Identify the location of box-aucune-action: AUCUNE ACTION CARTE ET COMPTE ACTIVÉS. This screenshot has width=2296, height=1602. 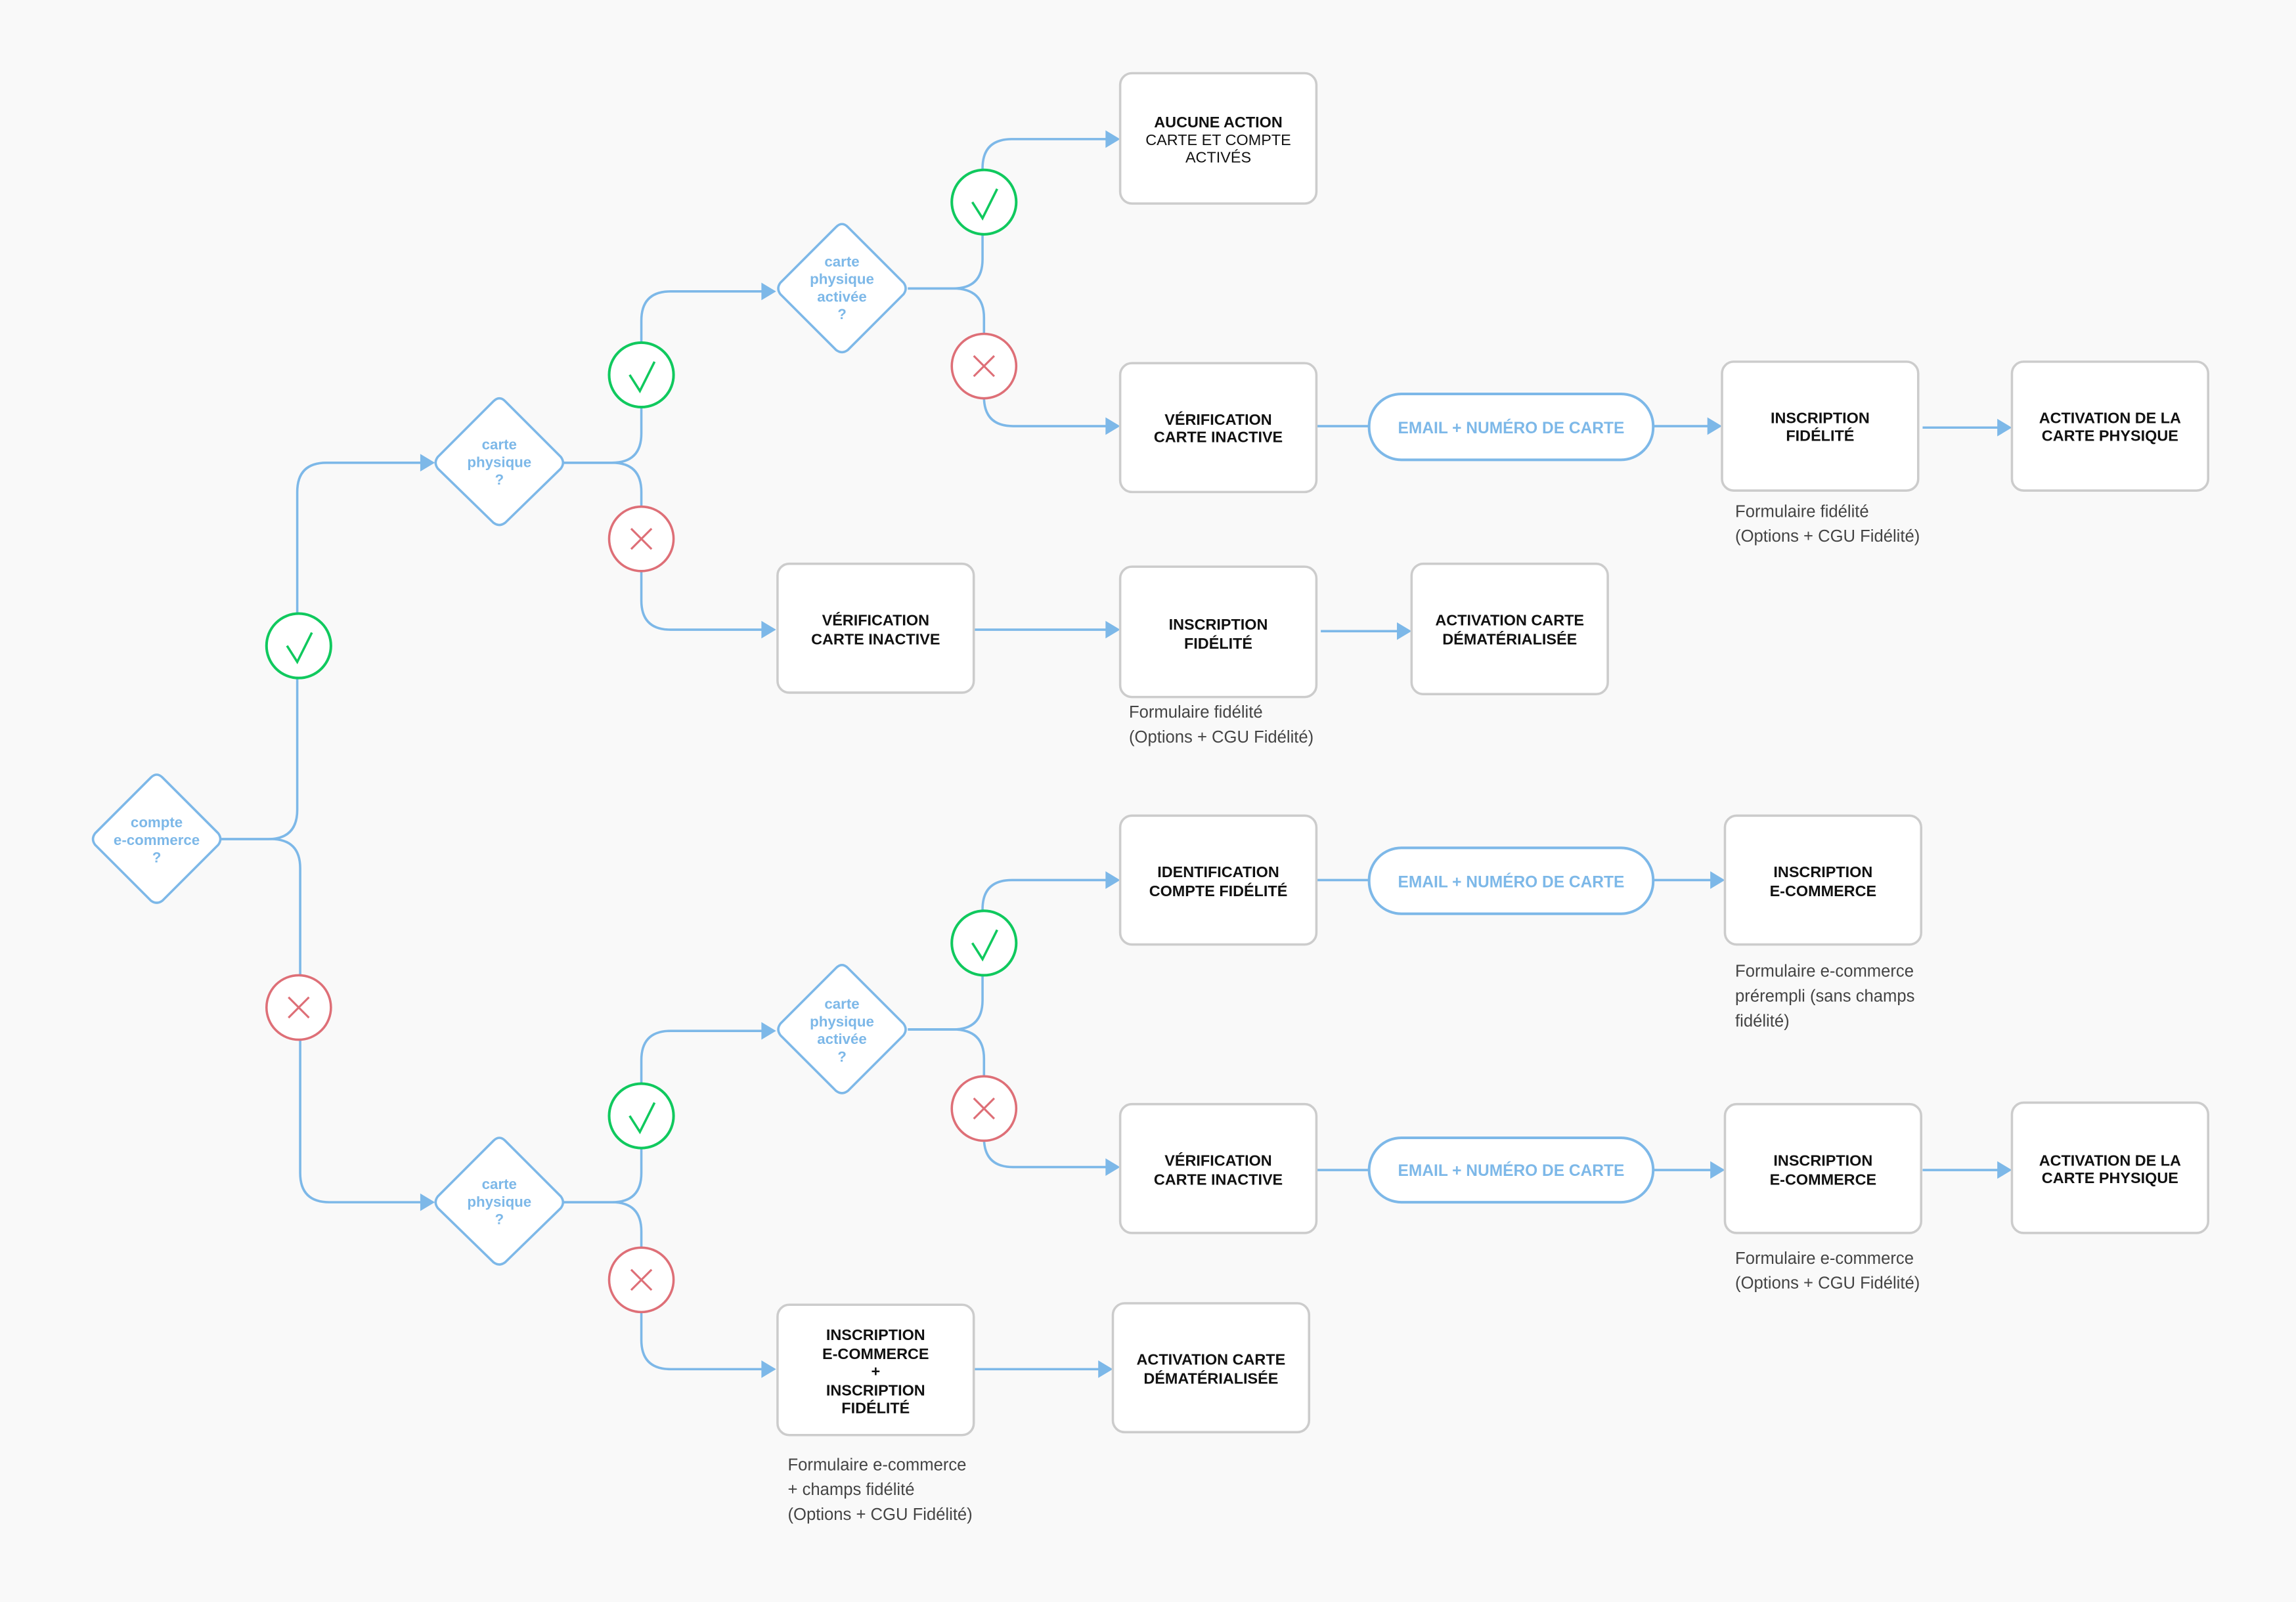
(1218, 138).